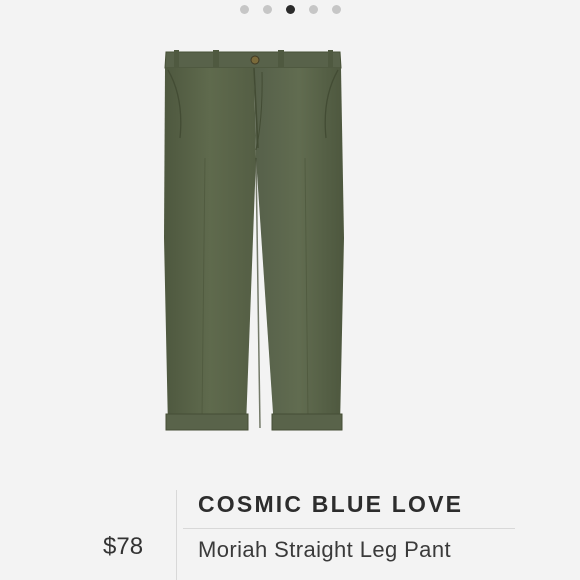  Describe the element at coordinates (349, 528) in the screenshot. I see `horizontal-divider` at that location.